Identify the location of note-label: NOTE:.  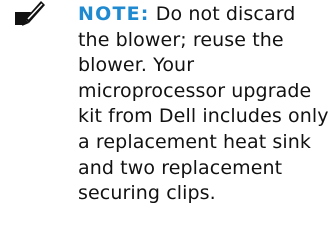
(114, 14).